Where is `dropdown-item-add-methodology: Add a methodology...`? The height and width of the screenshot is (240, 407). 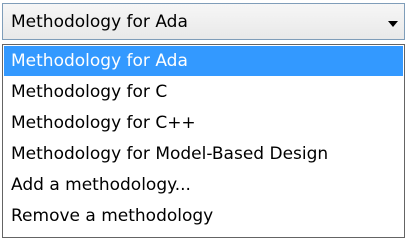
dropdown-item-add-methodology: Add a methodology... is located at coordinates (203, 185).